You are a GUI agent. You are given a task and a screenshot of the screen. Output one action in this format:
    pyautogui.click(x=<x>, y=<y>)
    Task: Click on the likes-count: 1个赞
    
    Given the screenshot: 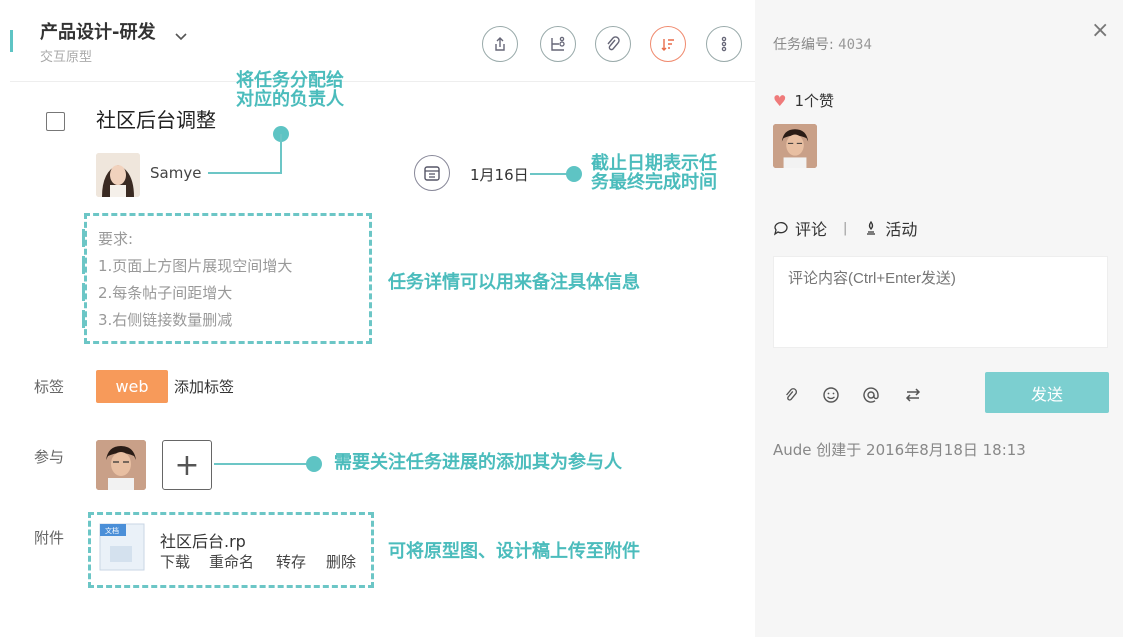 What is the action you would take?
    pyautogui.click(x=814, y=101)
    